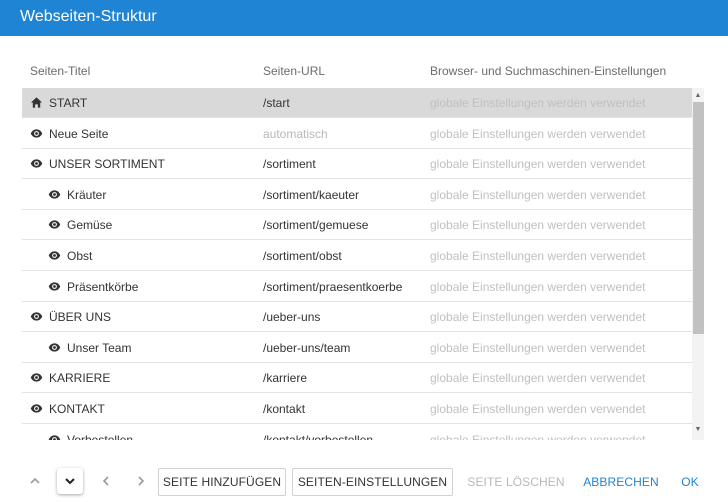 The height and width of the screenshot is (502, 728). What do you see at coordinates (60, 71) in the screenshot?
I see `column-header-title: Seiten-Titel` at bounding box center [60, 71].